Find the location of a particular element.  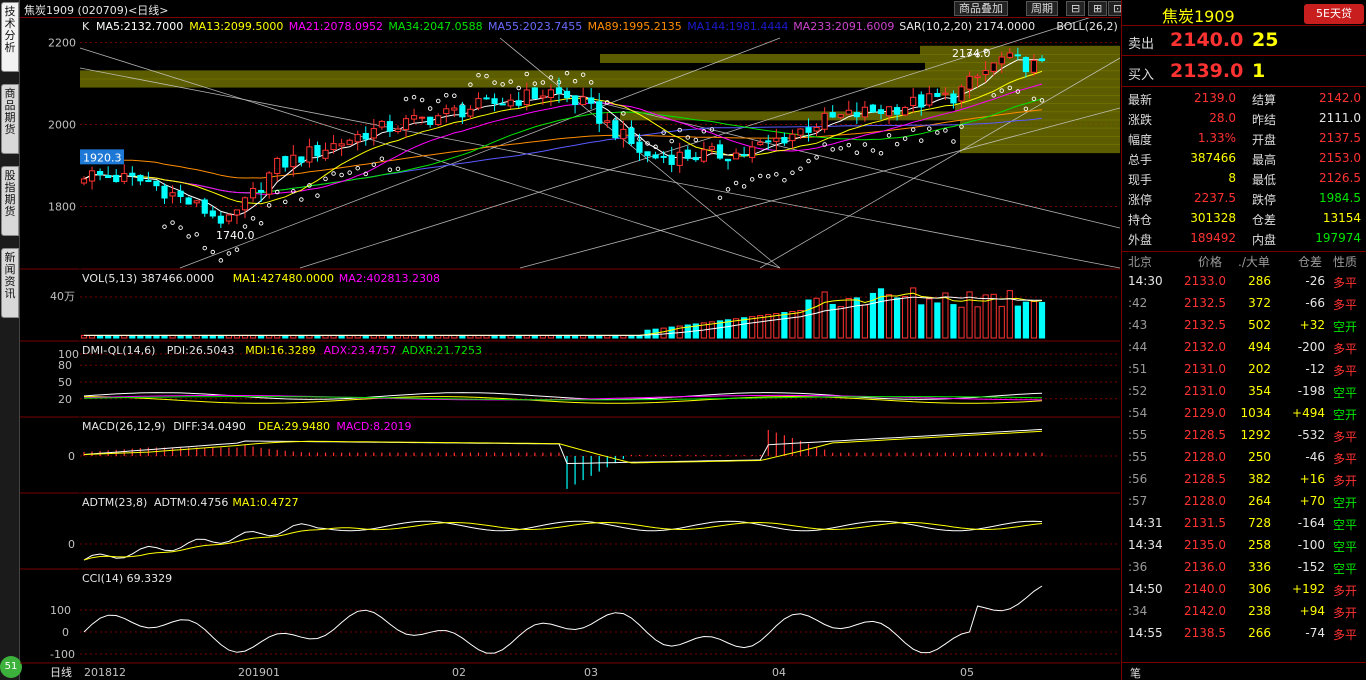

quote-label: 昨结 is located at coordinates (1264, 120).